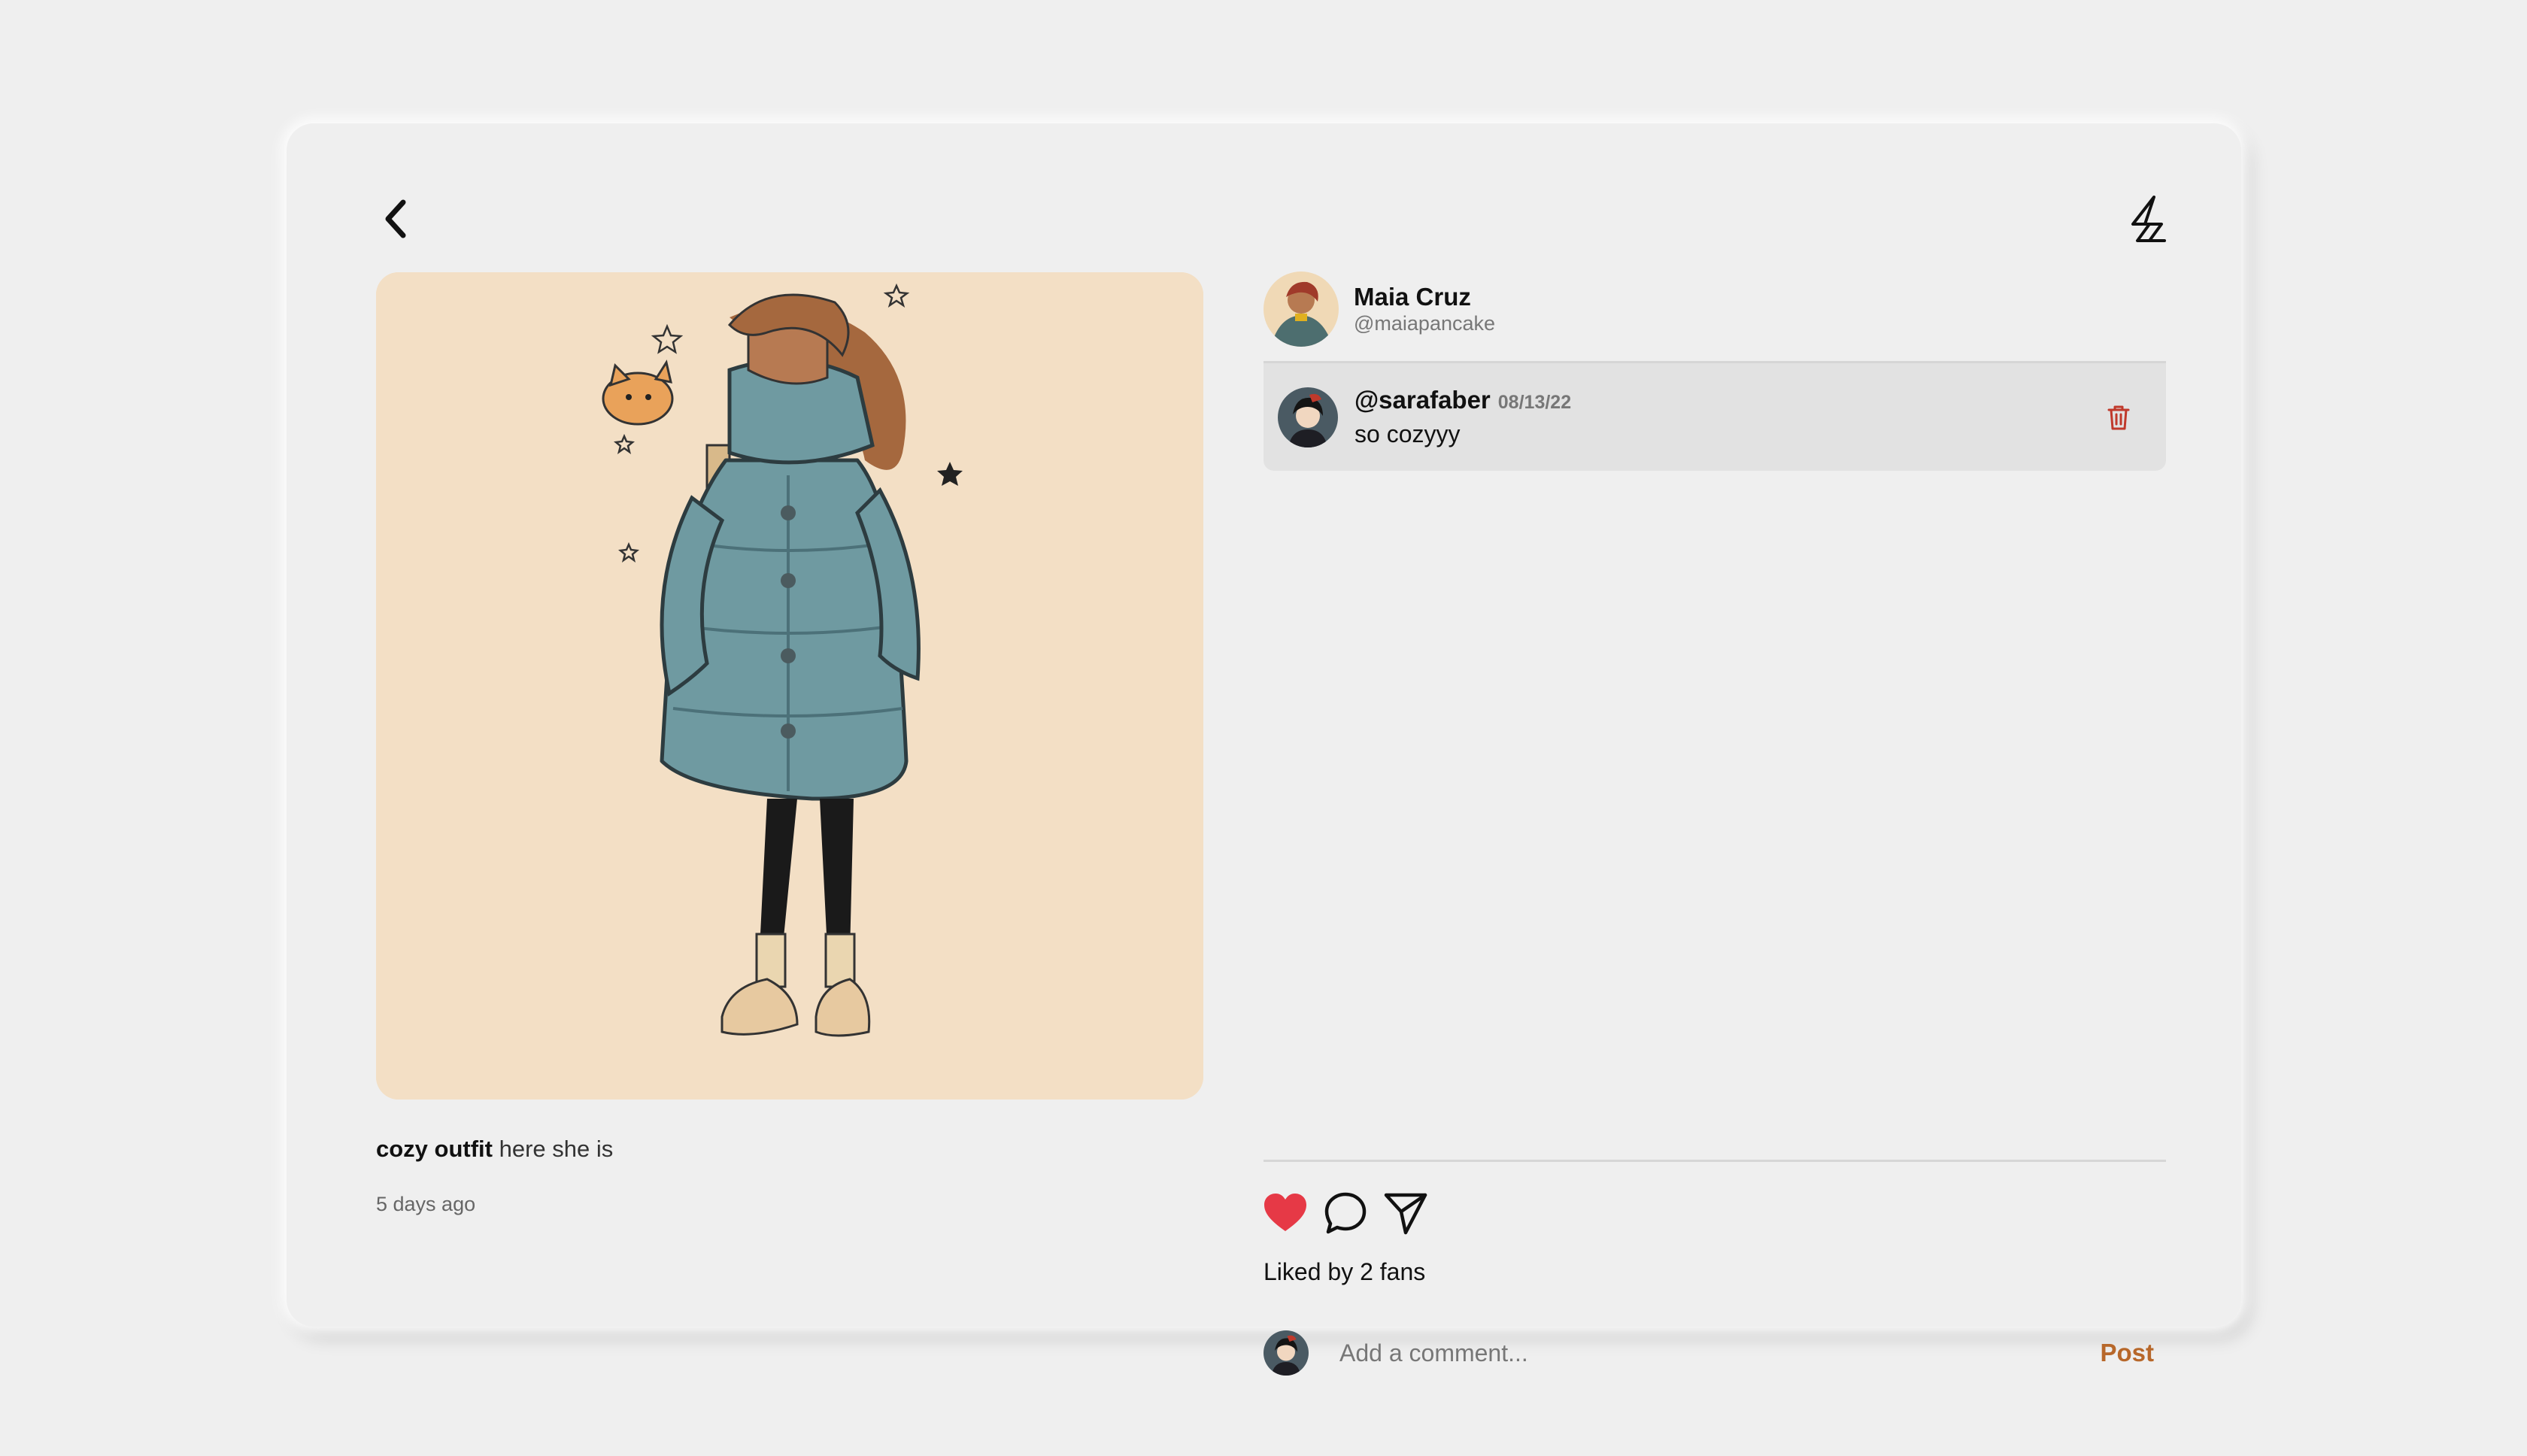 This screenshot has height=1456, width=2527. I want to click on trash-icon, so click(2118, 417).